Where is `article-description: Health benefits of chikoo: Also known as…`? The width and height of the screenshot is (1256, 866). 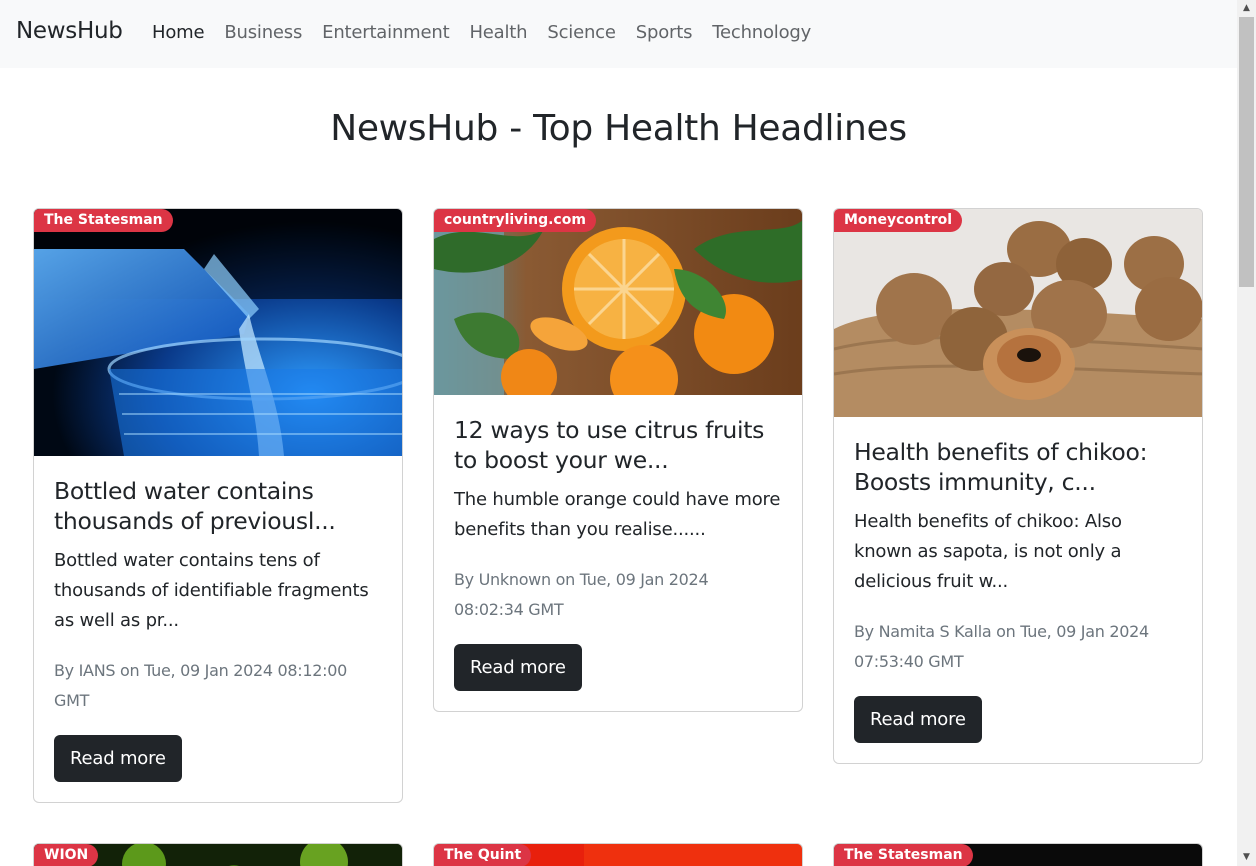
article-description: Health benefits of chikoo: Also known as… is located at coordinates (988, 551).